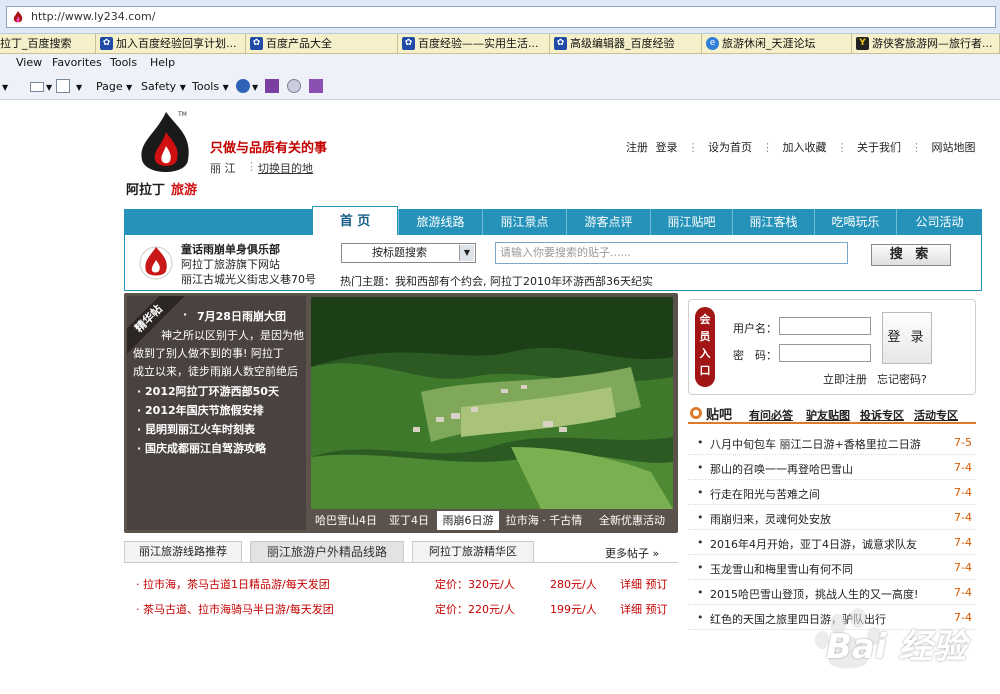 The height and width of the screenshot is (694, 1000). Describe the element at coordinates (626, 44) in the screenshot. I see `favorite-link: ✿ 高级编辑器_百度经验` at that location.